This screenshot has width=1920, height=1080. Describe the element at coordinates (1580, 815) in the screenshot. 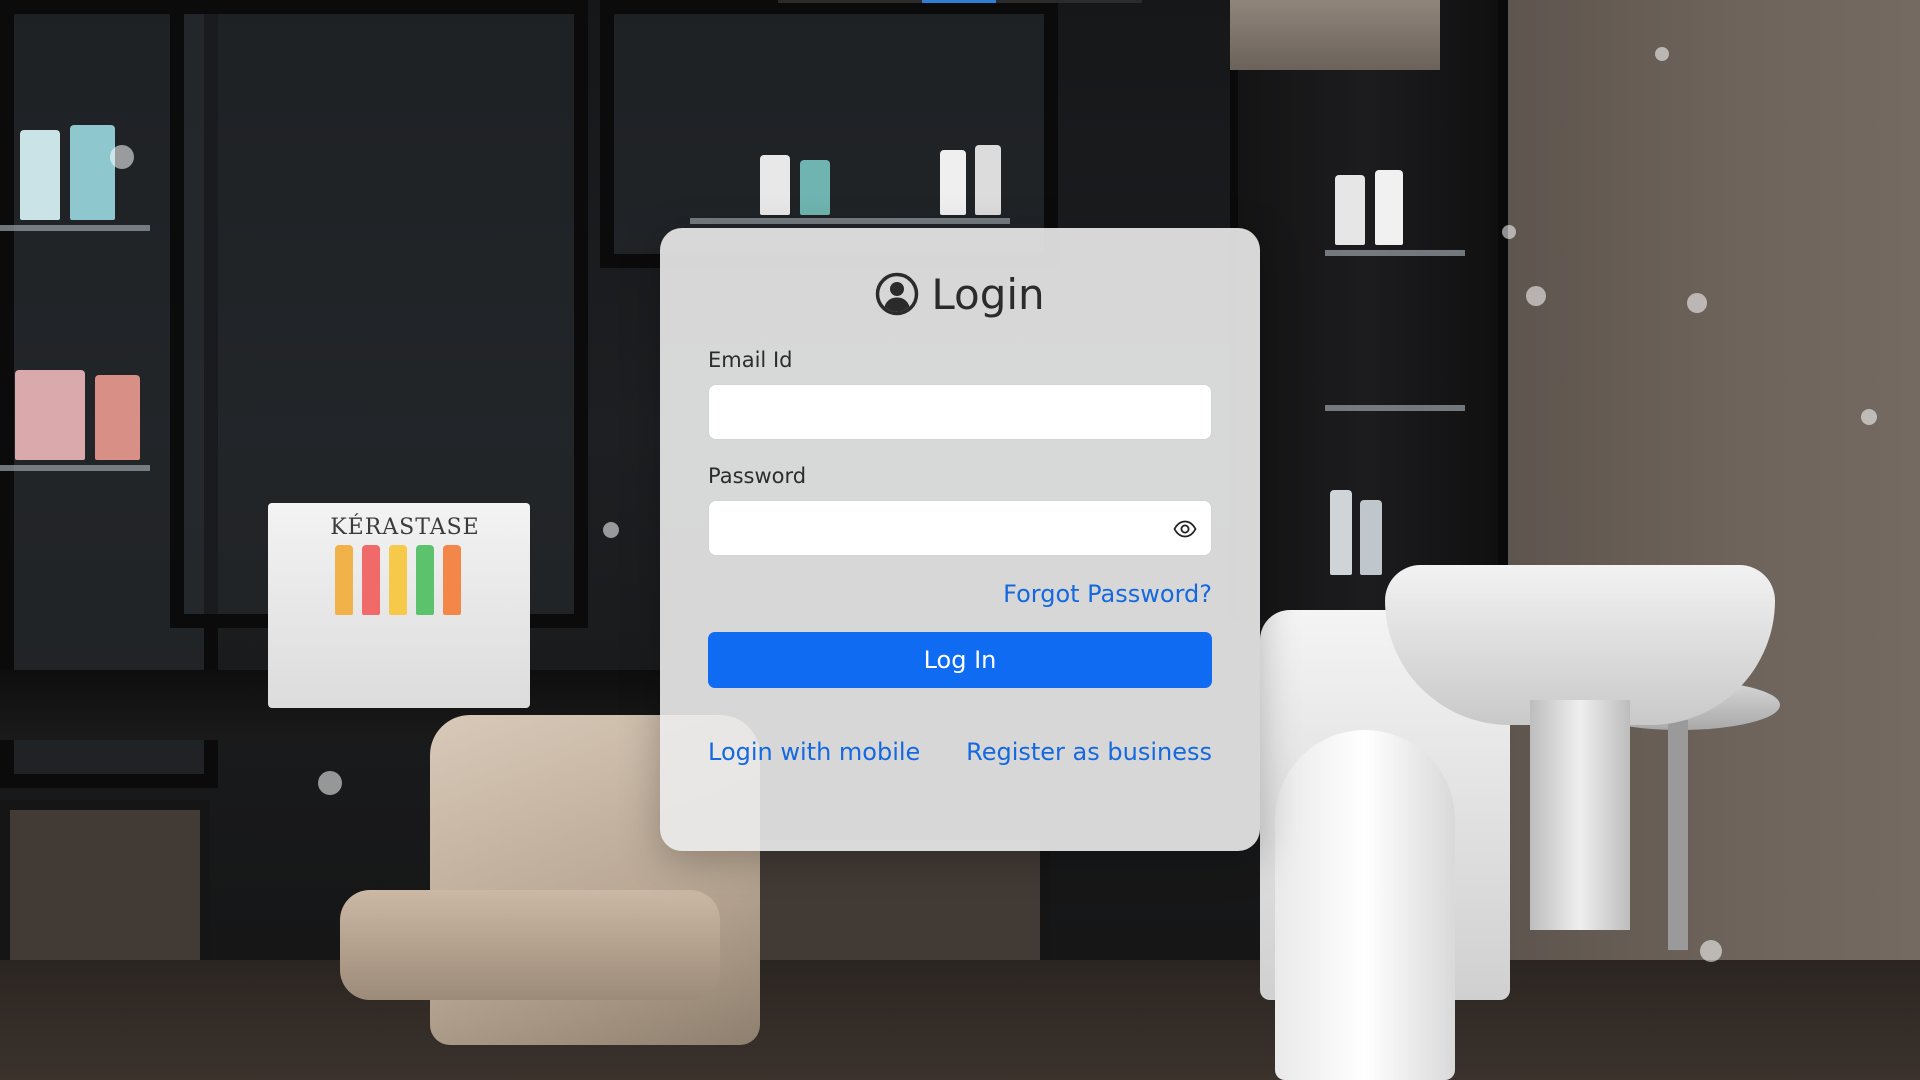

I see `bg-wash-basin-stand` at that location.